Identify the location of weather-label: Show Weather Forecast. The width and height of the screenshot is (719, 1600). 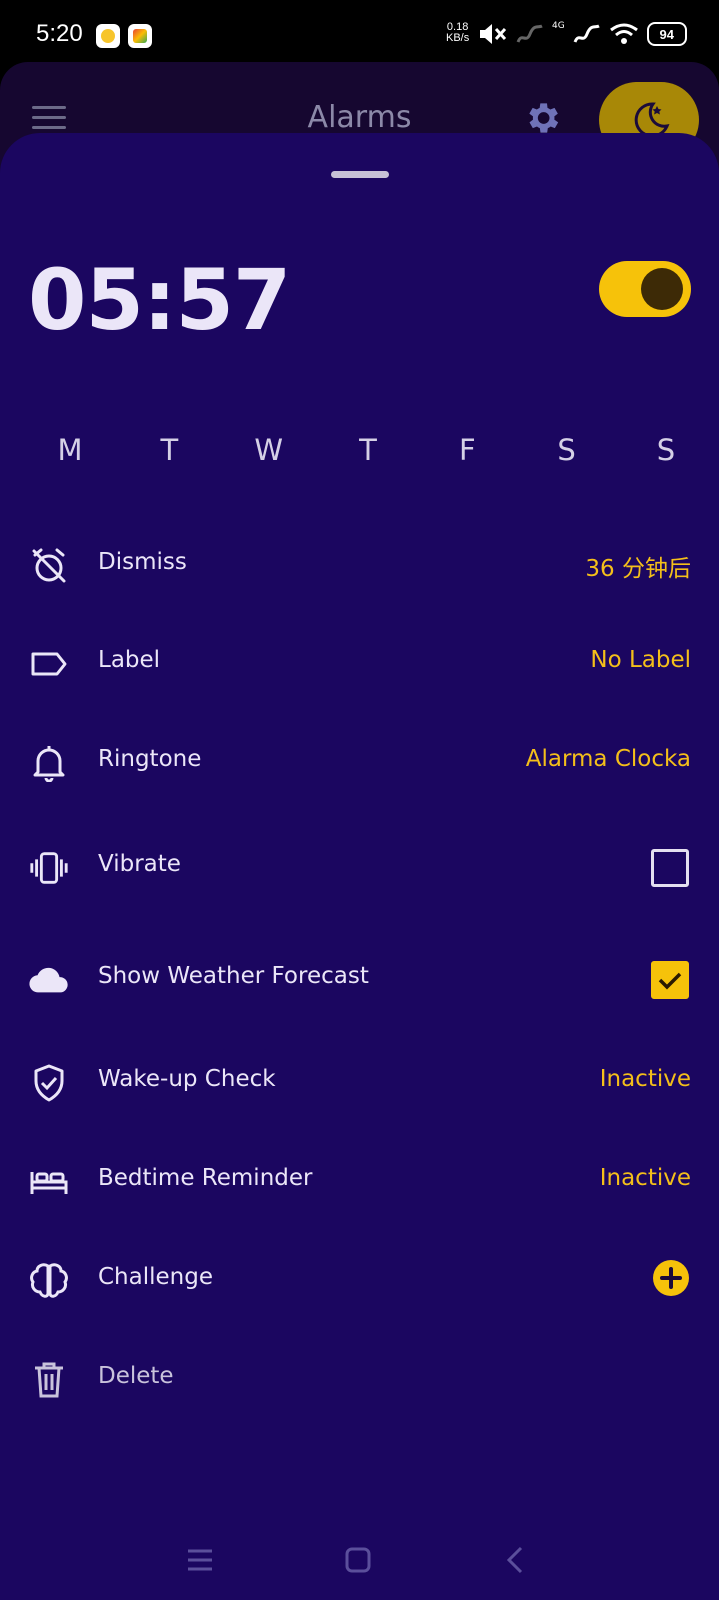
(233, 976).